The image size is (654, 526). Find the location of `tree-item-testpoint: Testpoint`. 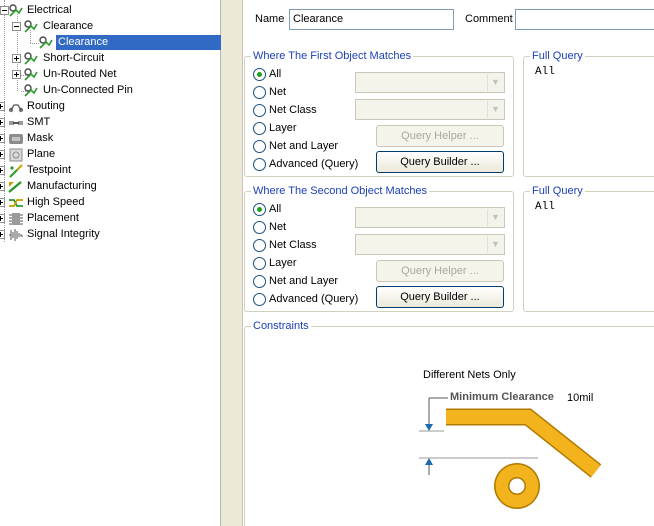

tree-item-testpoint: Testpoint is located at coordinates (110, 171).